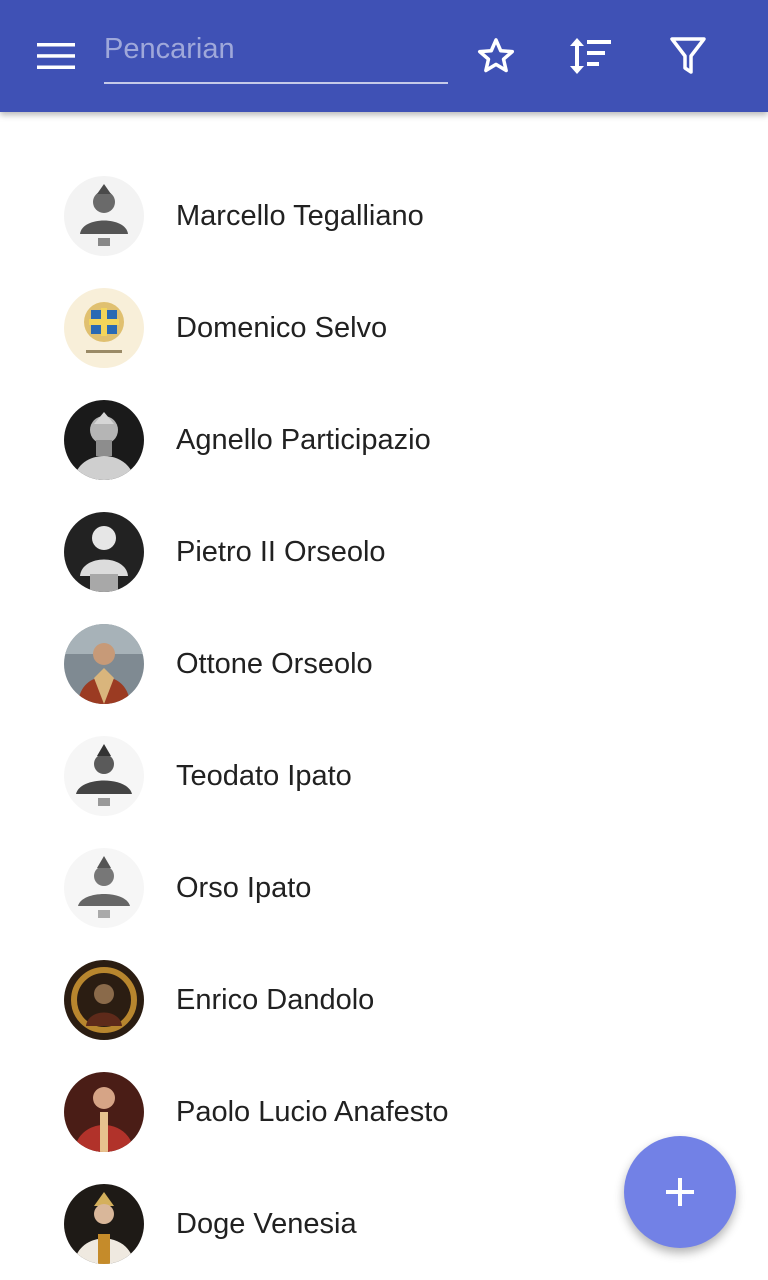 This screenshot has width=768, height=1280. I want to click on list-item-name: Pietro II Orseolo, so click(281, 552).